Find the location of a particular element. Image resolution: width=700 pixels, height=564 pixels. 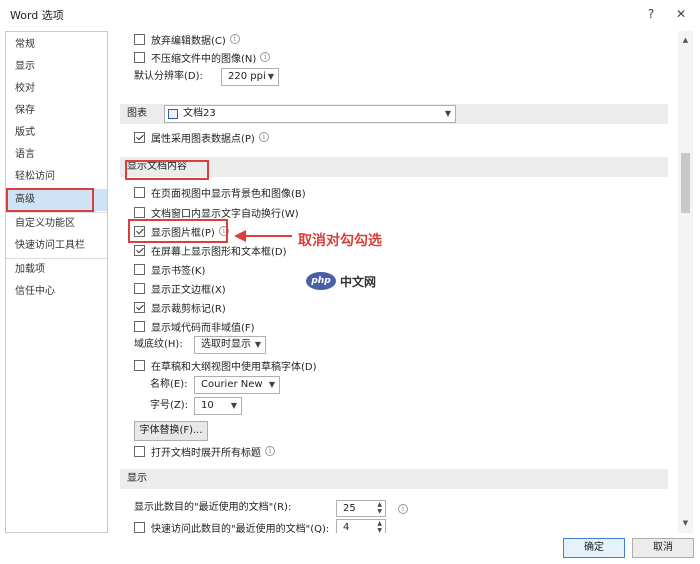

nav-item-save: 保存 is located at coordinates (56, 111).